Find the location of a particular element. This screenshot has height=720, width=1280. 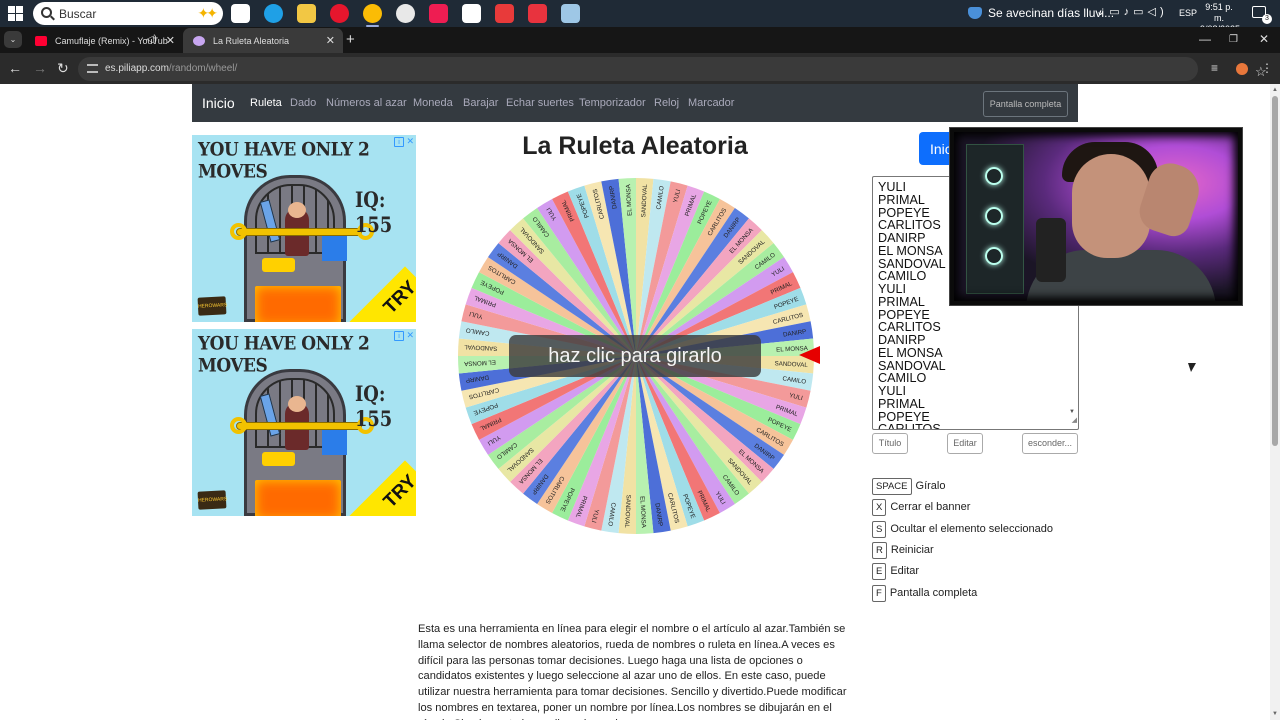

shortcut-key: E is located at coordinates (879, 572).